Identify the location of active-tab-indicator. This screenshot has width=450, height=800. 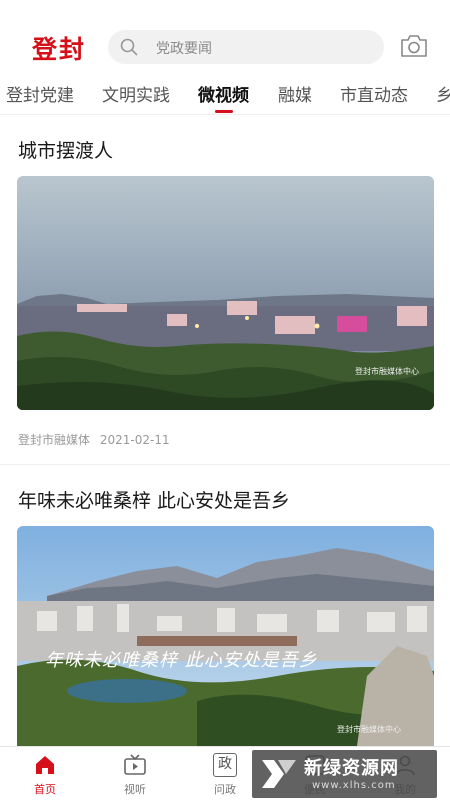
(224, 111).